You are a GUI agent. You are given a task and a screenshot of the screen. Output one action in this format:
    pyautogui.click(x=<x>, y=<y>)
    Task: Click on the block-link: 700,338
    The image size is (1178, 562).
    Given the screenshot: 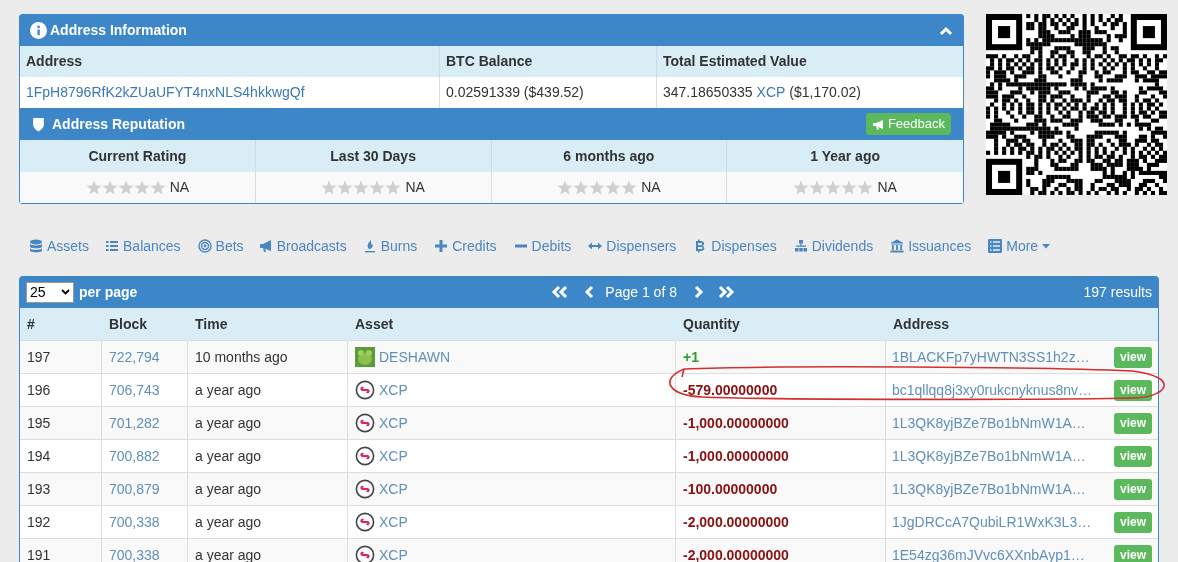 What is the action you would take?
    pyautogui.click(x=145, y=550)
    